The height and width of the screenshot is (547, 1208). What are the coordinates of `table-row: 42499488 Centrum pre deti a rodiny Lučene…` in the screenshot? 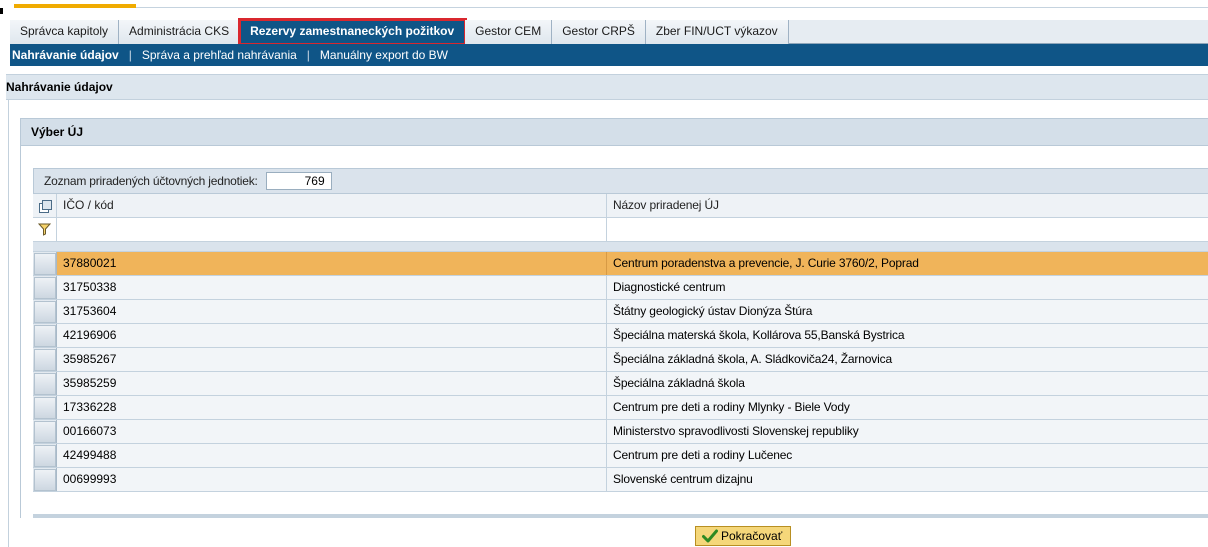 It's located at (620, 456).